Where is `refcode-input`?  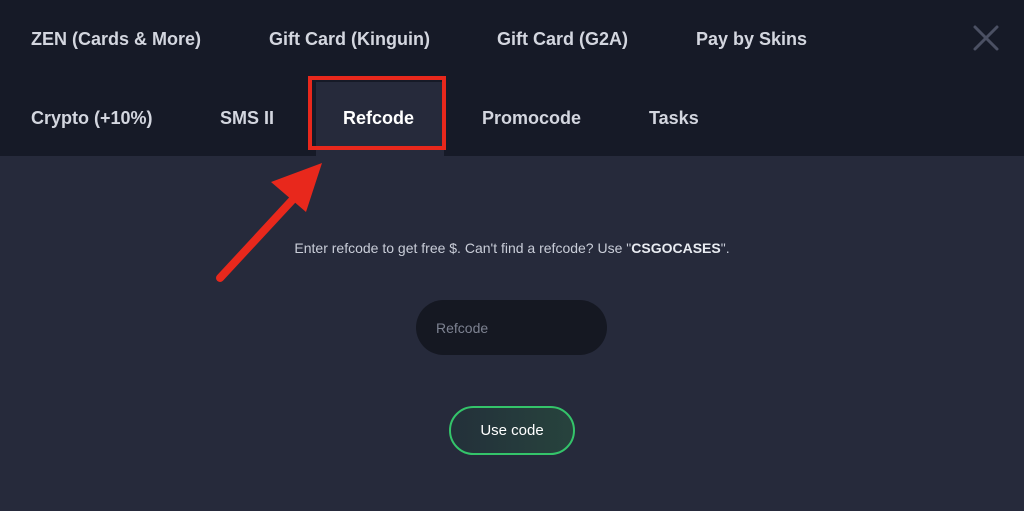 refcode-input is located at coordinates (511, 327).